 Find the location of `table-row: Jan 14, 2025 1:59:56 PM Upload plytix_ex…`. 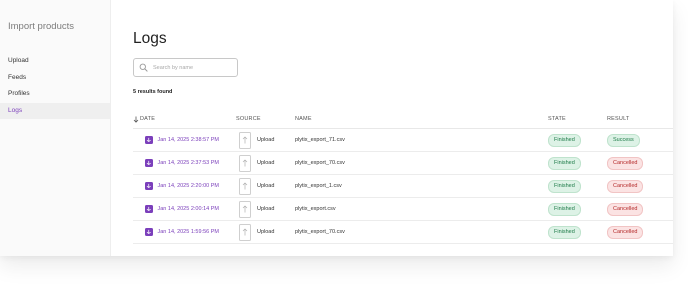

table-row: Jan 14, 2025 1:59:56 PM Upload plytix_ex… is located at coordinates (403, 232).